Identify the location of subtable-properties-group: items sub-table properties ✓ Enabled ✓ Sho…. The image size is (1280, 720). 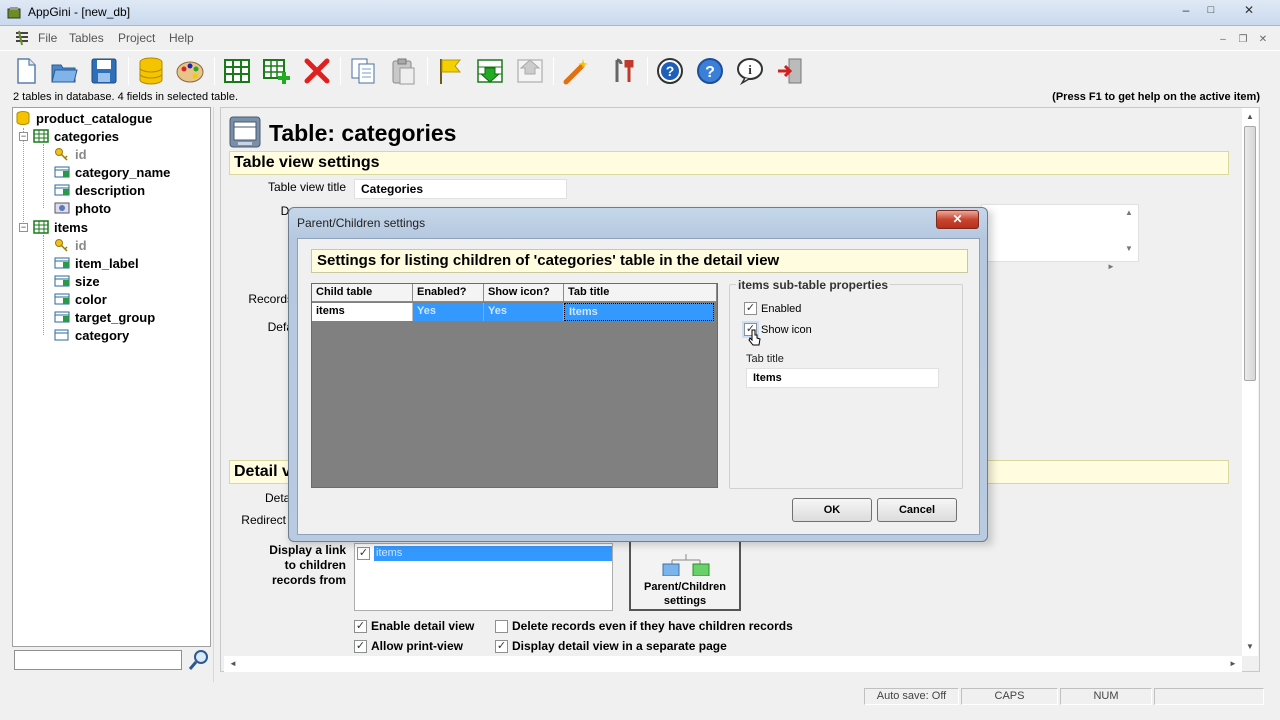
(846, 383).